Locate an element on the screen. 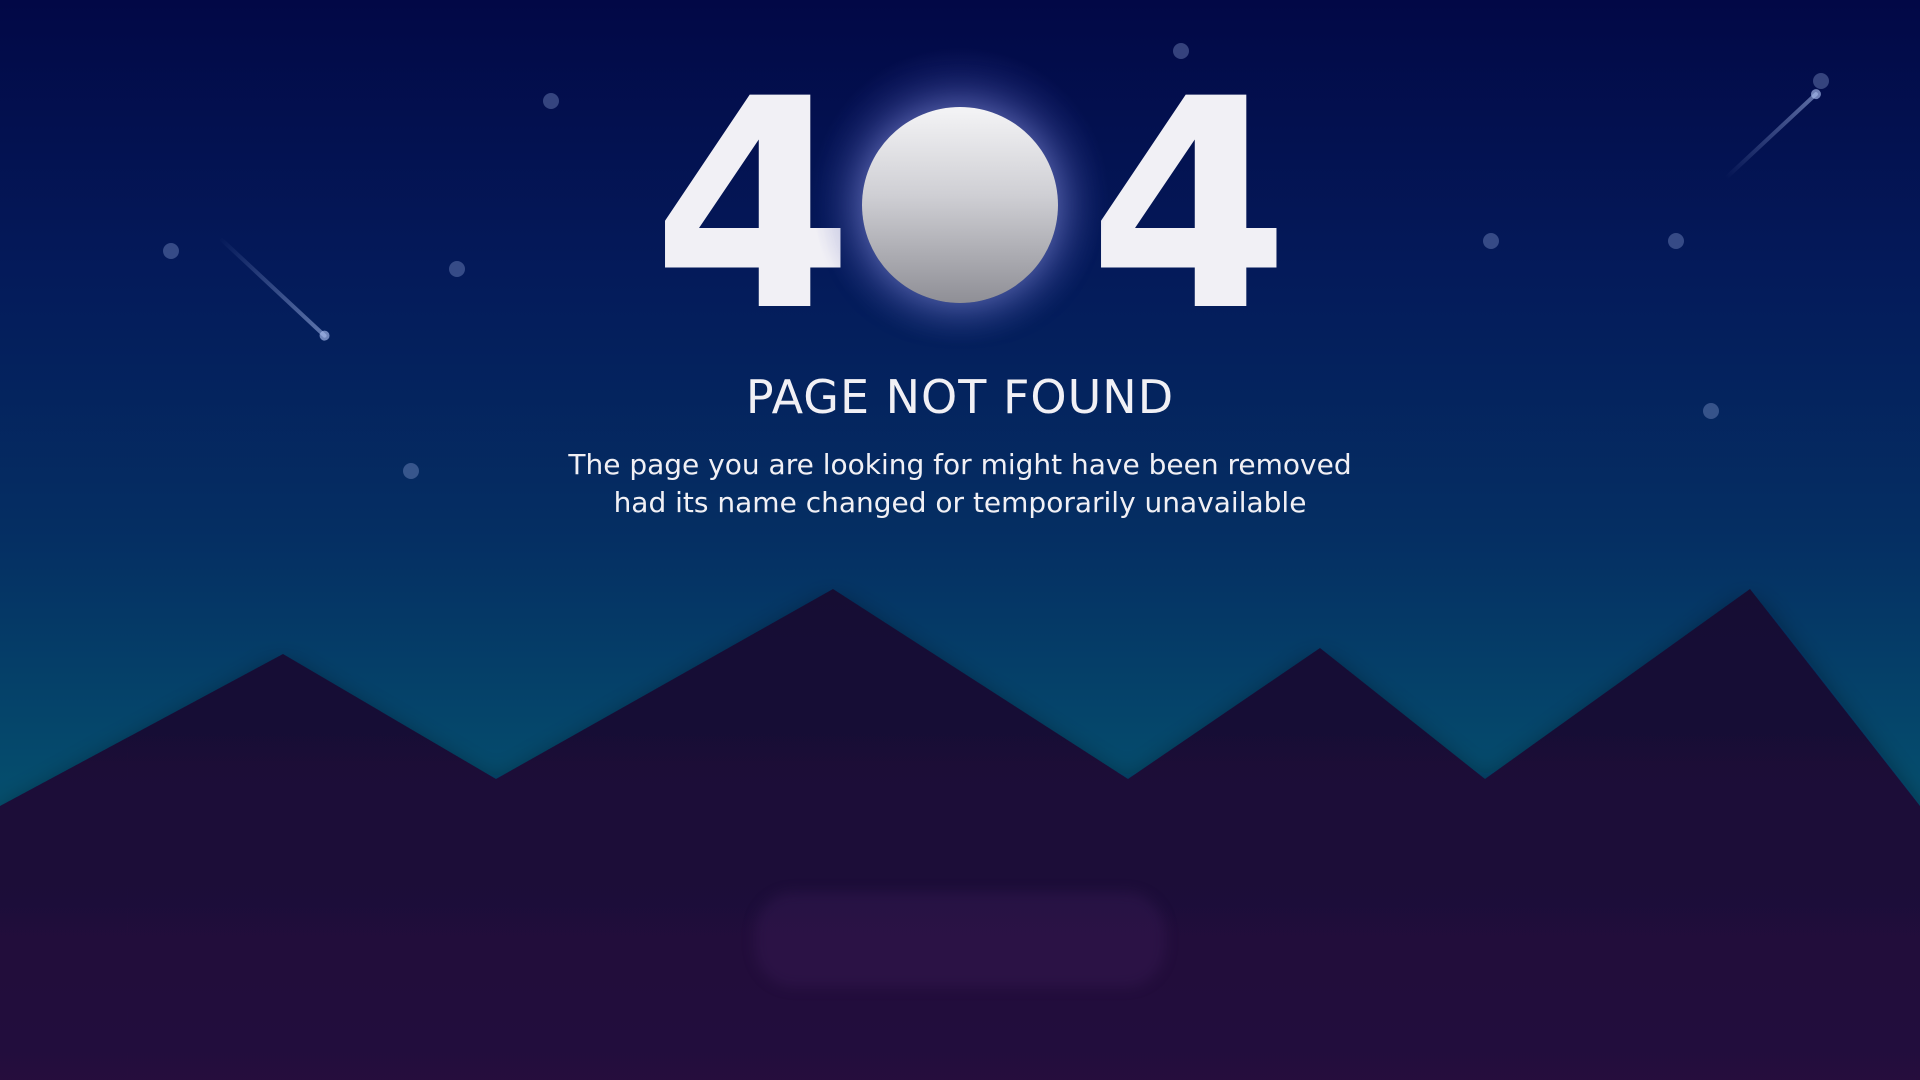 This screenshot has height=1080, width=1920. page-title: PAGE NOT FOUND is located at coordinates (960, 397).